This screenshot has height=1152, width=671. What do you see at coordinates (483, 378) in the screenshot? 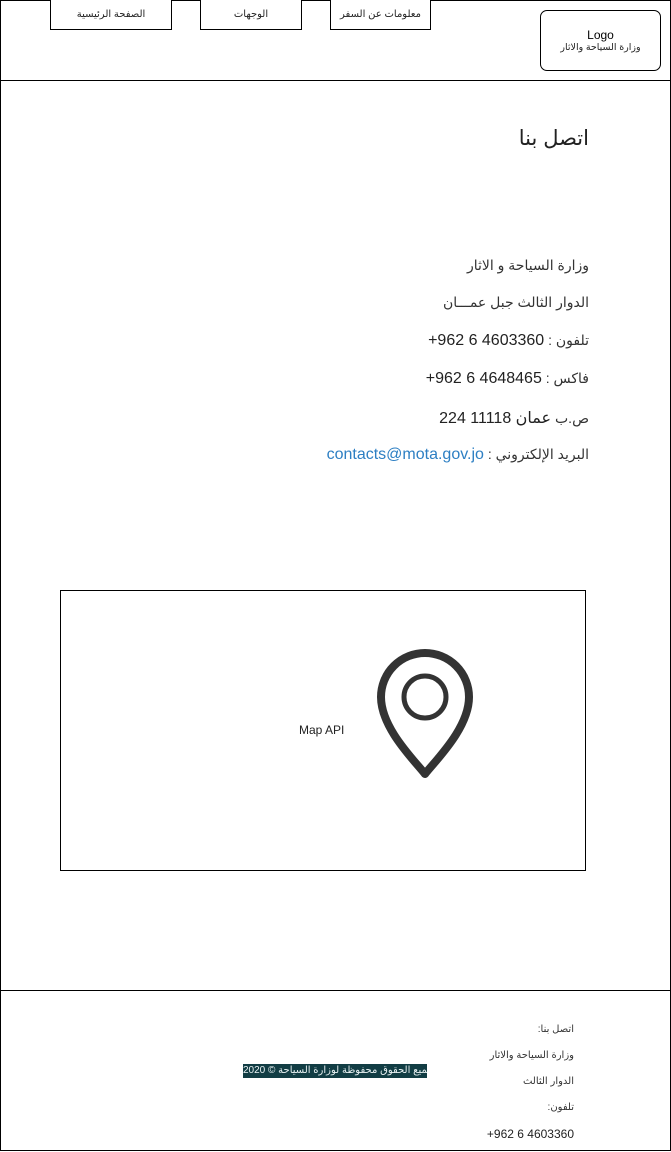
I see `fax-value: +962 6 4648465` at bounding box center [483, 378].